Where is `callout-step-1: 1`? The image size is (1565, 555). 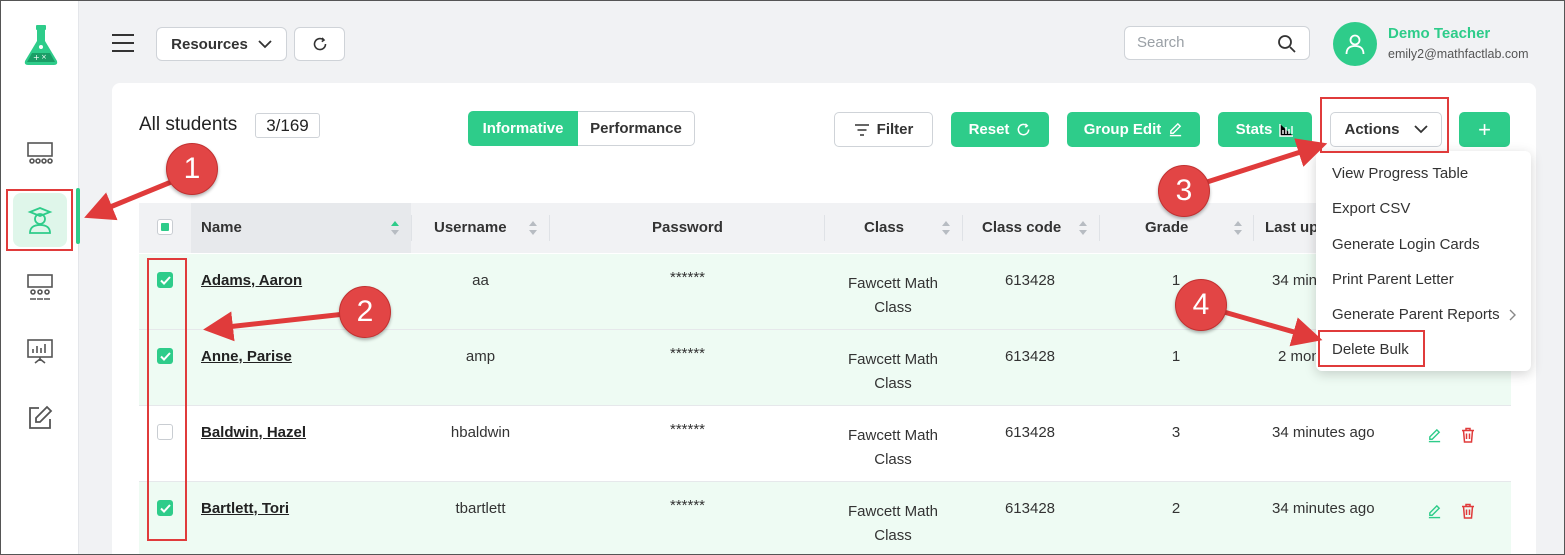
callout-step-1: 1 is located at coordinates (192, 169).